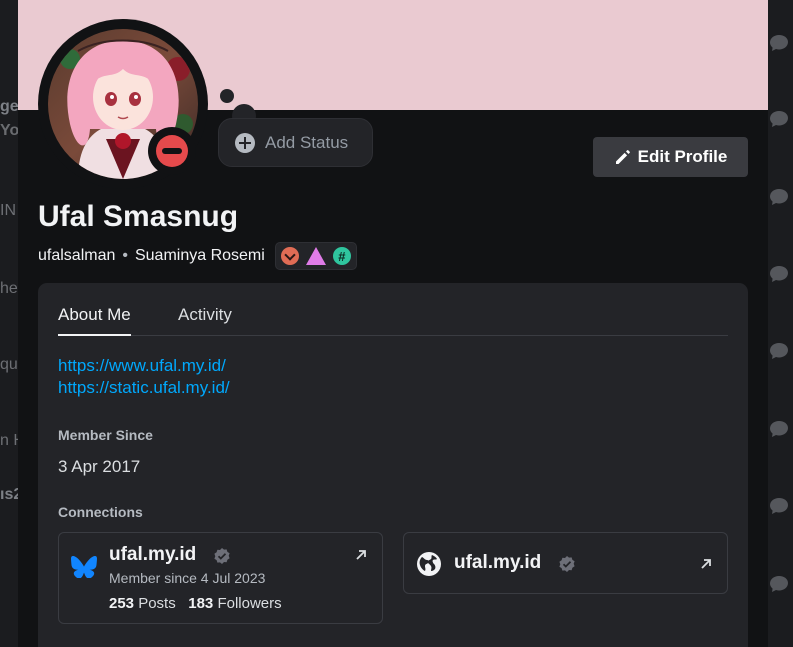 The image size is (793, 647). I want to click on username-row: ufalsalman • Suaminya Rosemi #, so click(197, 256).